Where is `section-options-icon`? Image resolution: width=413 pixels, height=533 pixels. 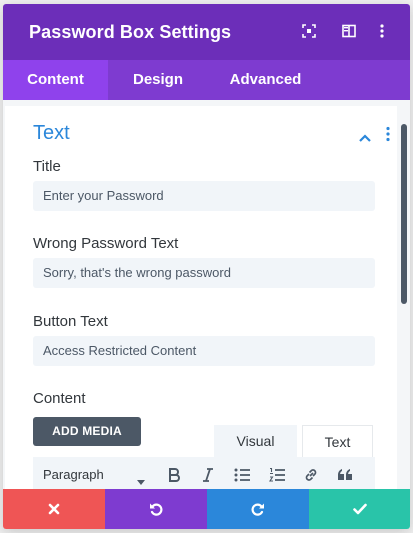
section-options-icon is located at coordinates (388, 134).